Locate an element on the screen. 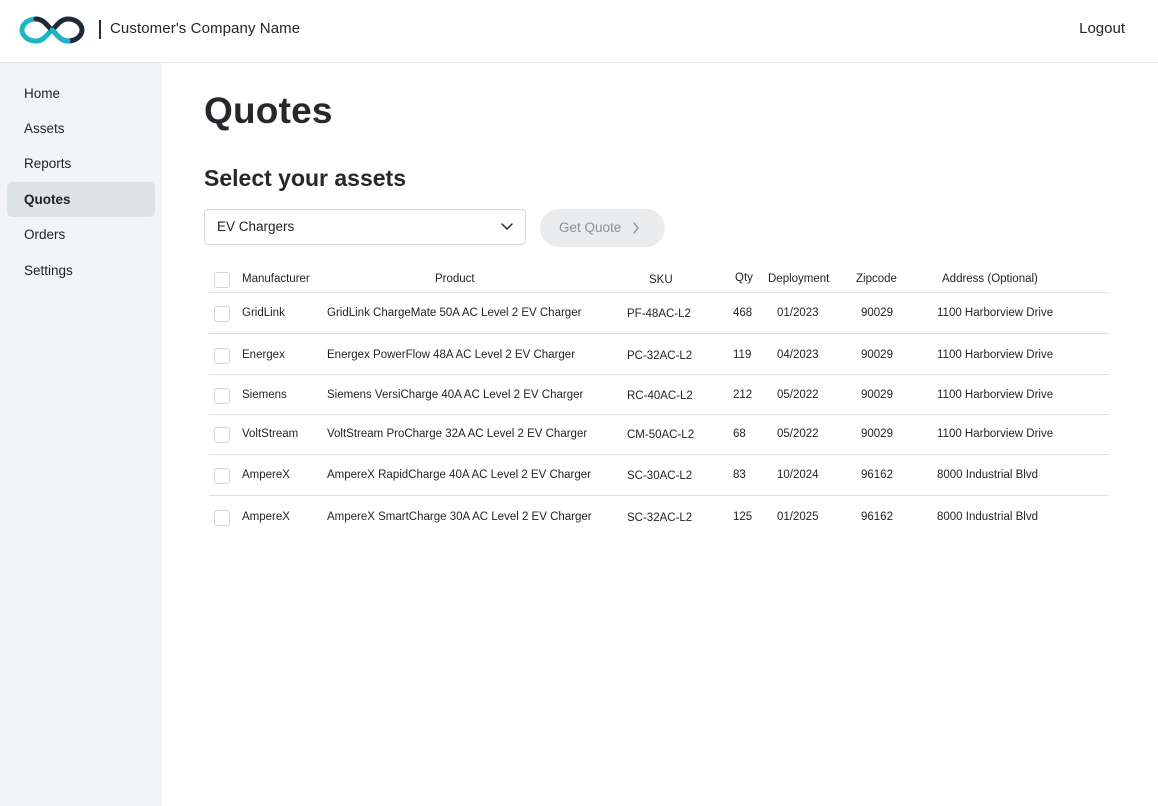  cell-sku: SC-30AC-L2 is located at coordinates (660, 476).